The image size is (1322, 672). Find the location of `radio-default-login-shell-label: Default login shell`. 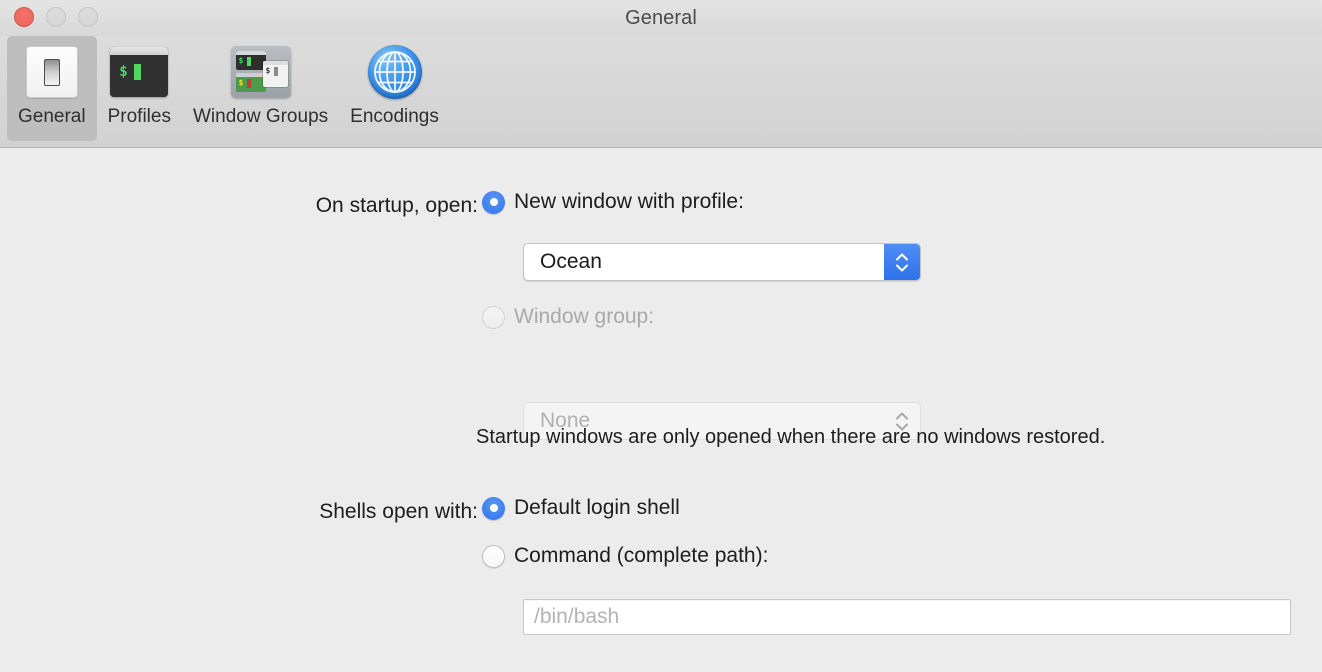

radio-default-login-shell-label: Default login shell is located at coordinates (597, 507).